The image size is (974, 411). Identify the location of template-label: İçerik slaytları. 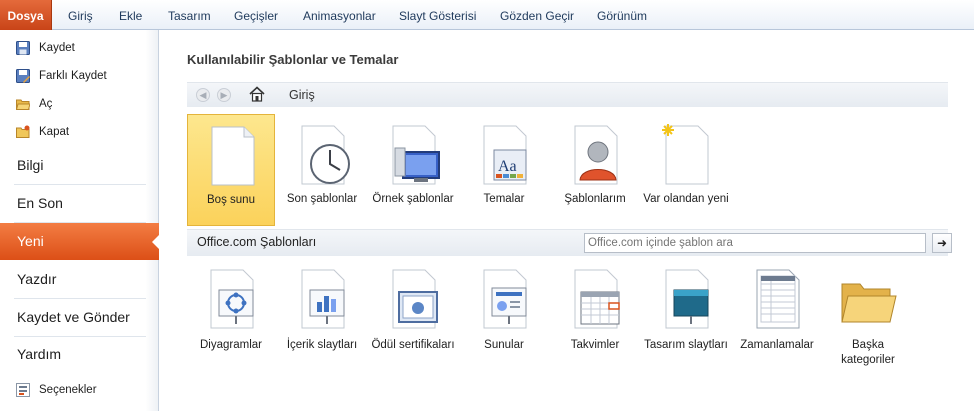
(322, 345).